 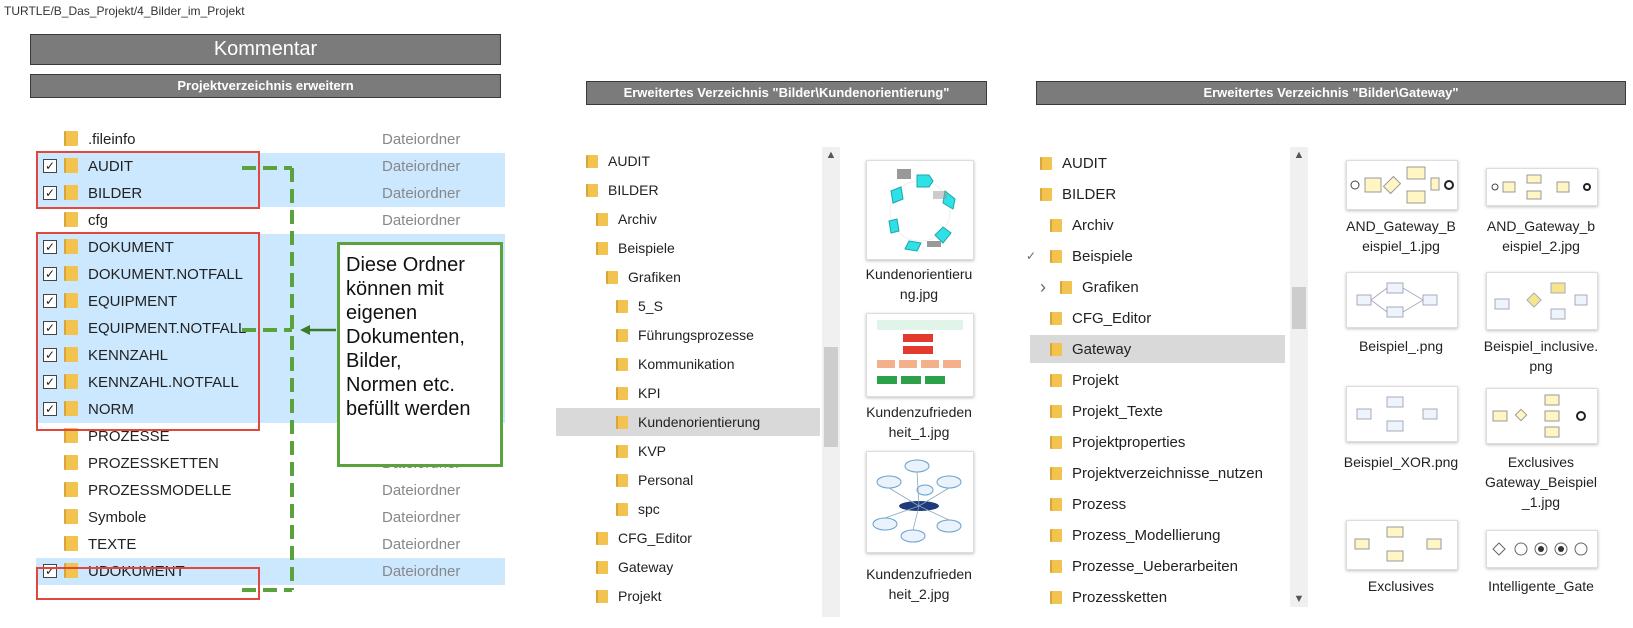 I want to click on file-caption: AND_Gateway_b eispiel_2.jpg, so click(x=1541, y=236).